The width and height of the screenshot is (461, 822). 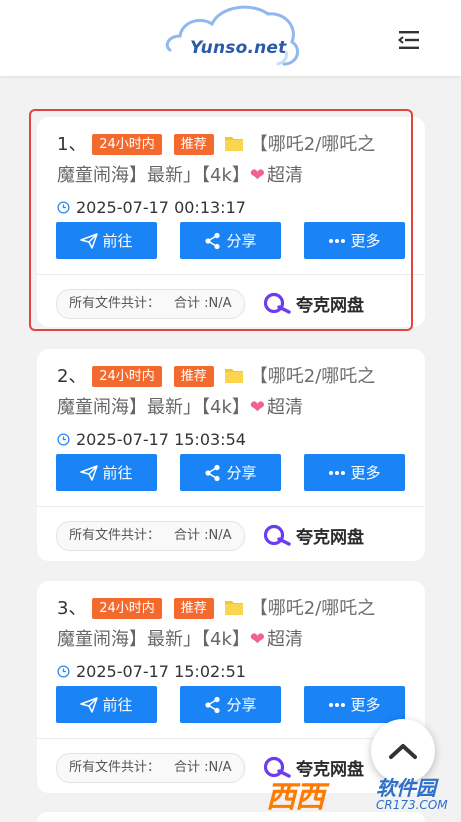 What do you see at coordinates (295, 797) in the screenshot?
I see `watermark-logo: 西西` at bounding box center [295, 797].